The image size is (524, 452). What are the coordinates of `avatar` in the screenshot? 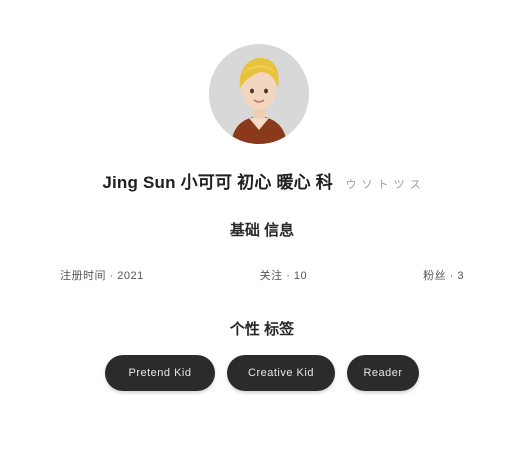 It's located at (259, 94).